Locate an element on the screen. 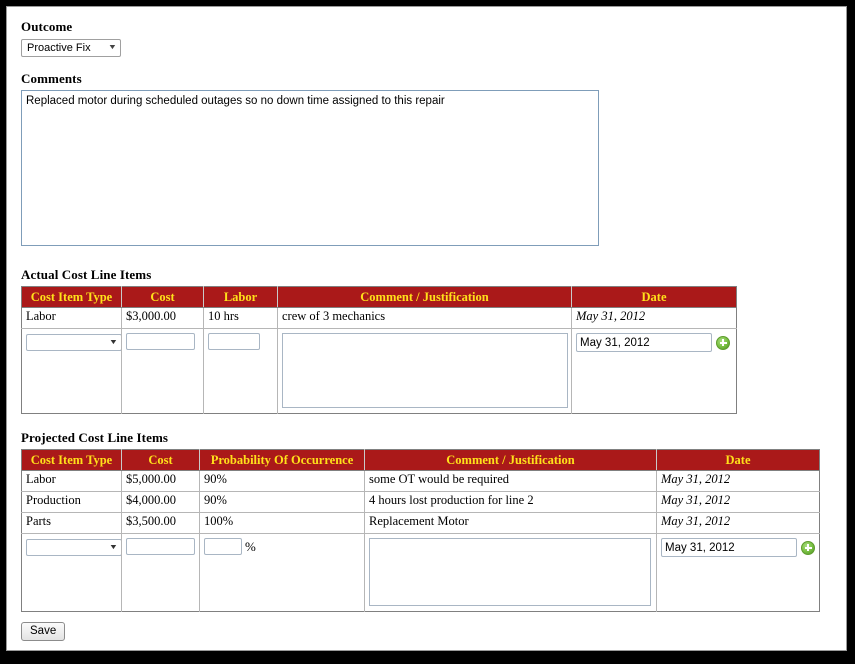 The image size is (855, 664). actual-cost-item-type-select: ▼ is located at coordinates (73, 342).